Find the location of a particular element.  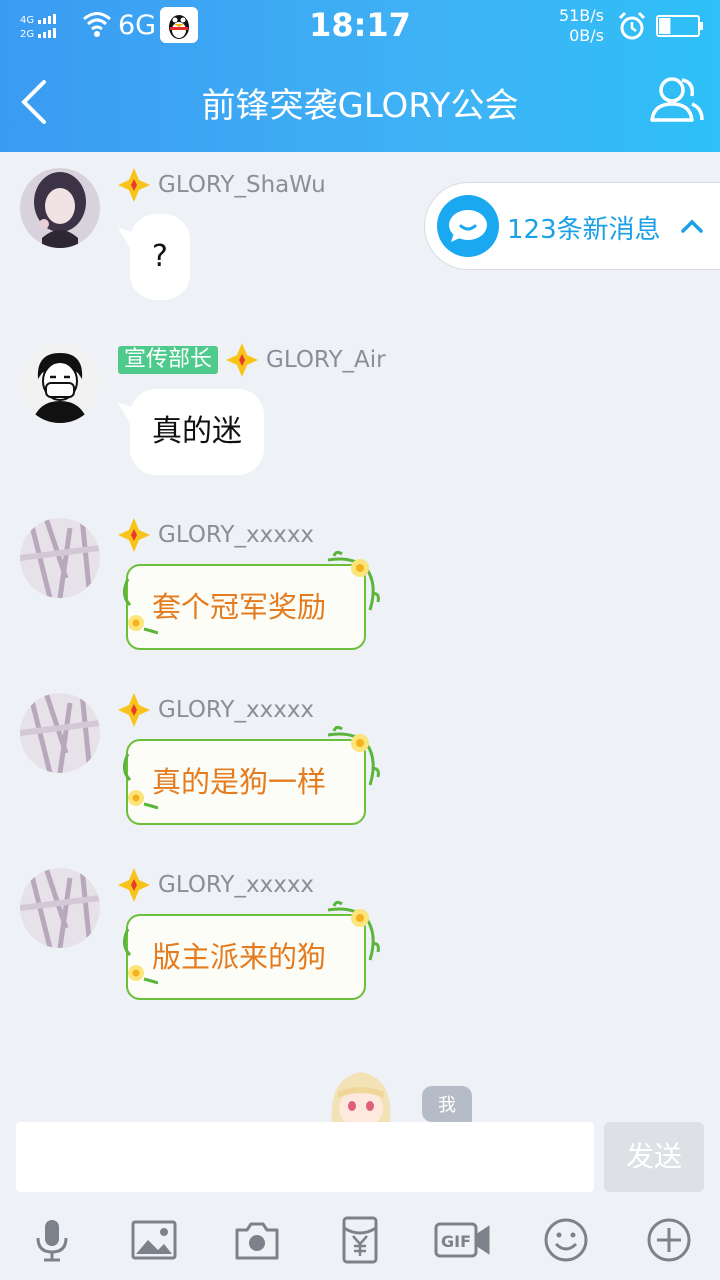

status-bar: 4G 2G 6G 18:17 51B/s 0B/s is located at coordinates (360, 26).